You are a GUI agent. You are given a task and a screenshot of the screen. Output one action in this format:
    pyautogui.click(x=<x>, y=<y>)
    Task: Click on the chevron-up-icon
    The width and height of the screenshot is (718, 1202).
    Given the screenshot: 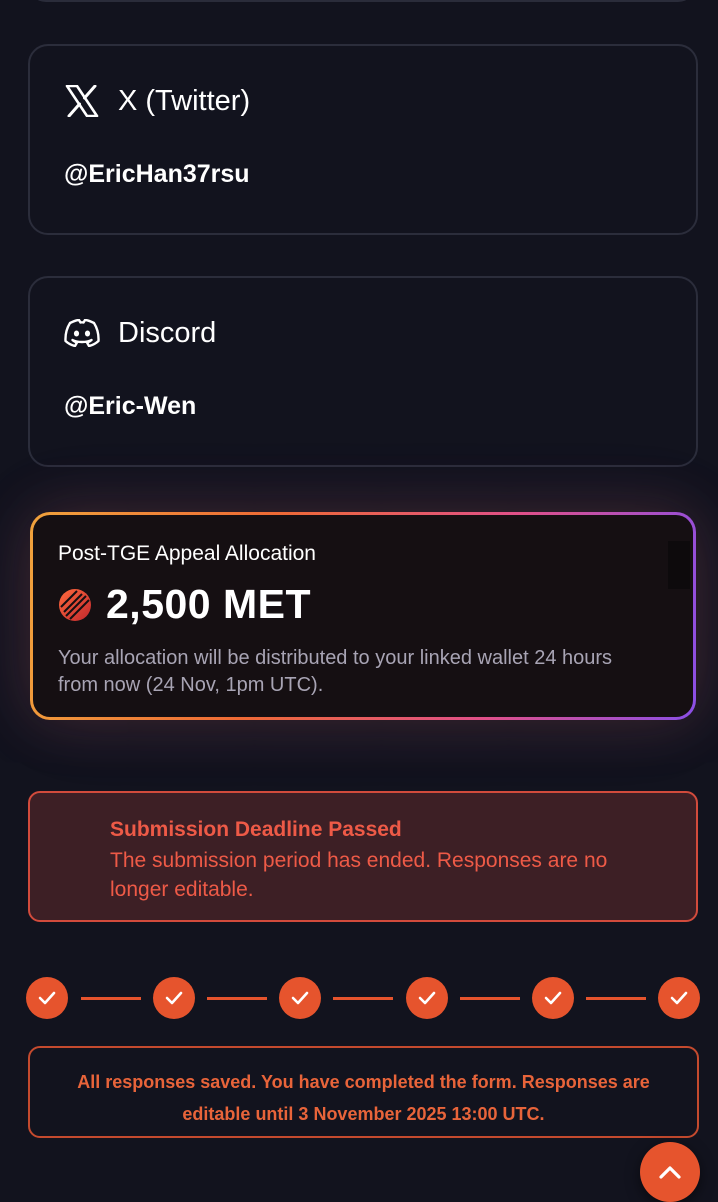 What is the action you would take?
    pyautogui.click(x=670, y=1172)
    